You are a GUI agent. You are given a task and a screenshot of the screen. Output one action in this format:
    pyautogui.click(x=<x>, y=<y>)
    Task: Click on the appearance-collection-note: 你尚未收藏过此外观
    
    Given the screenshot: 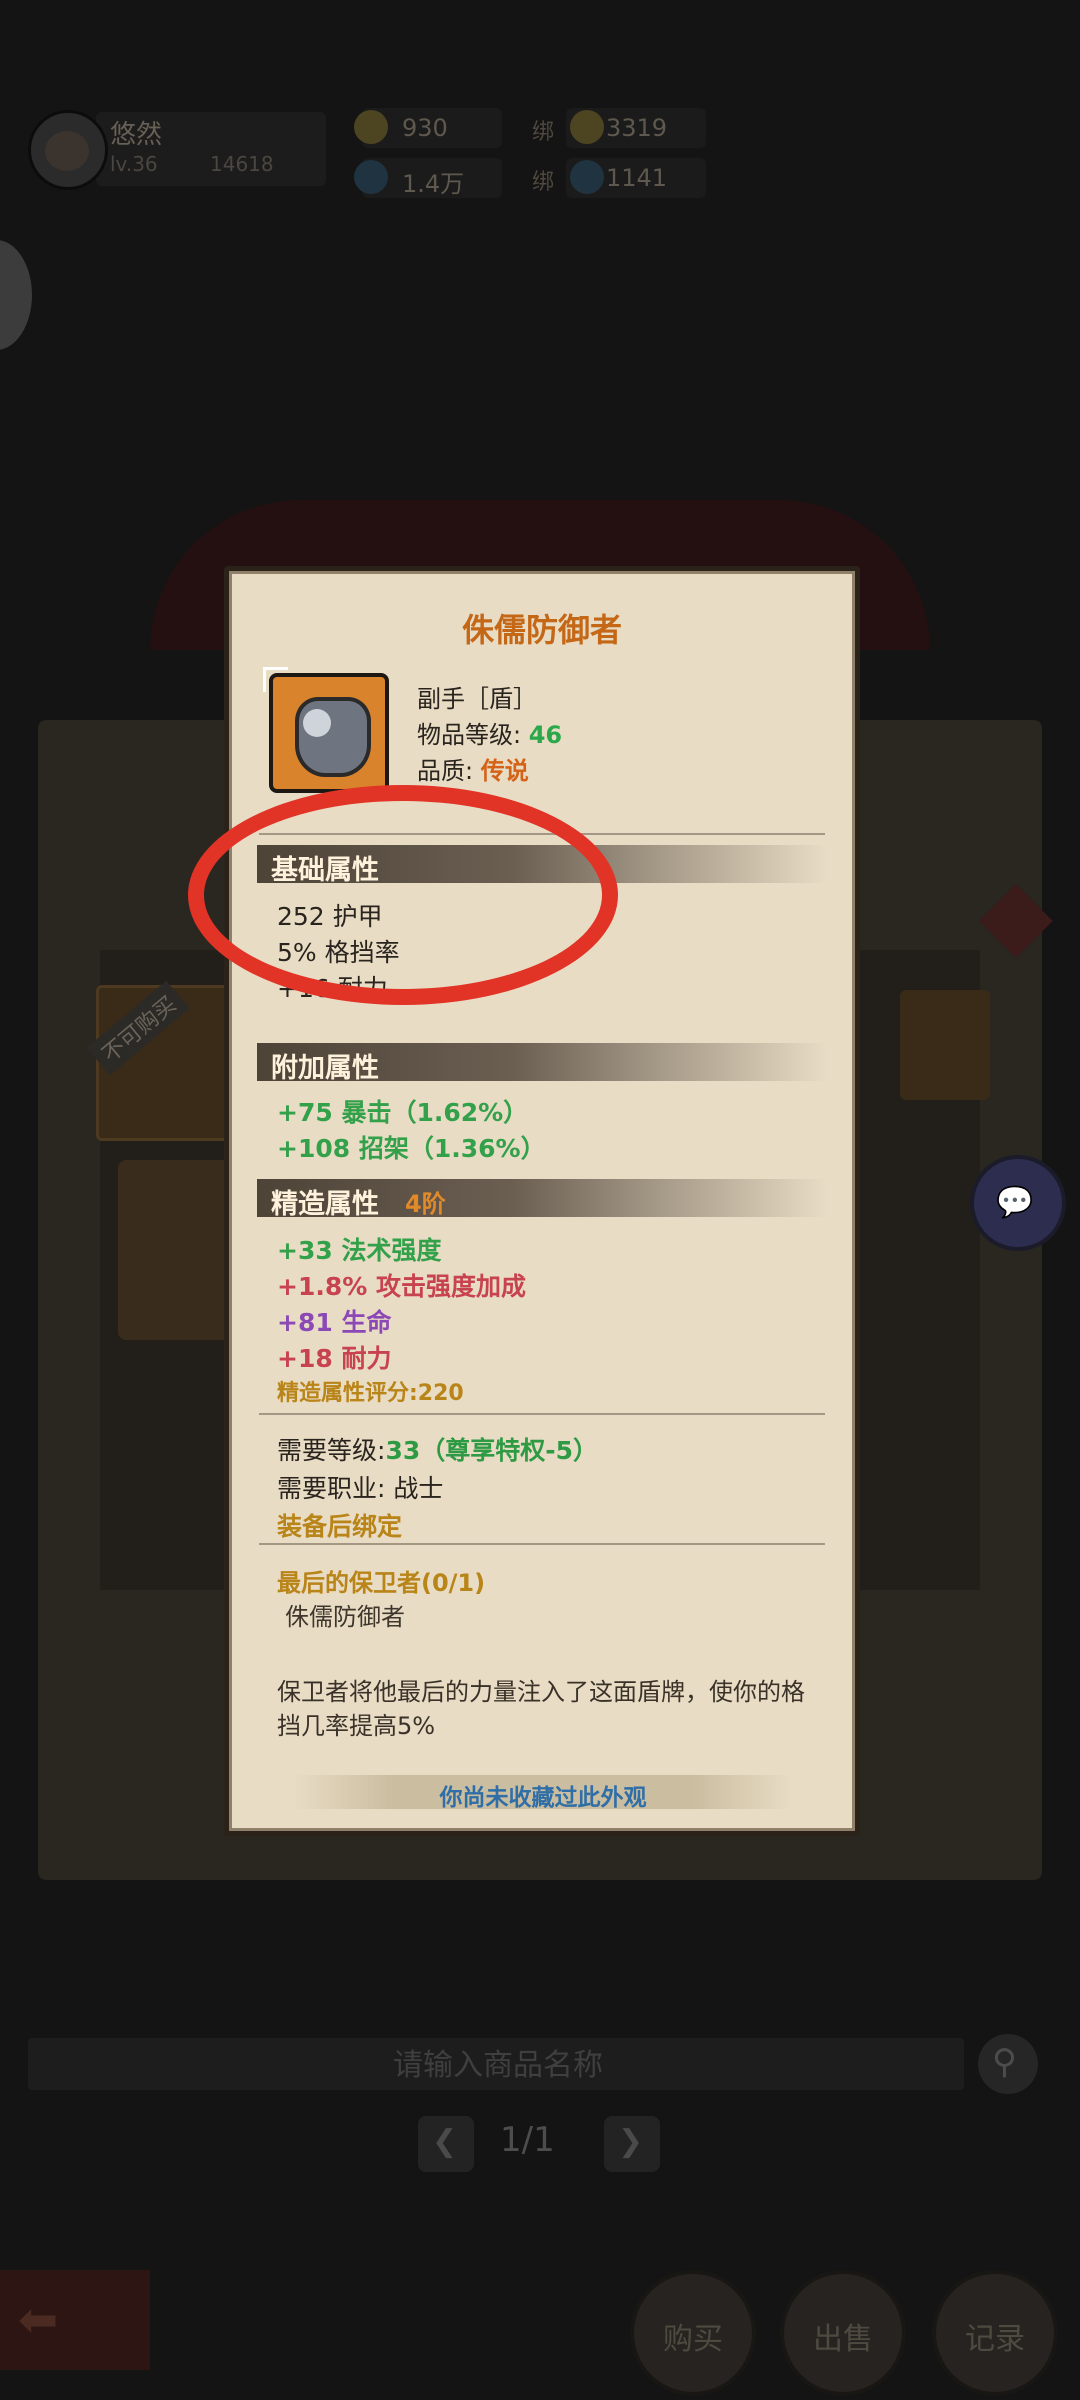 What is the action you would take?
    pyautogui.click(x=543, y=1793)
    